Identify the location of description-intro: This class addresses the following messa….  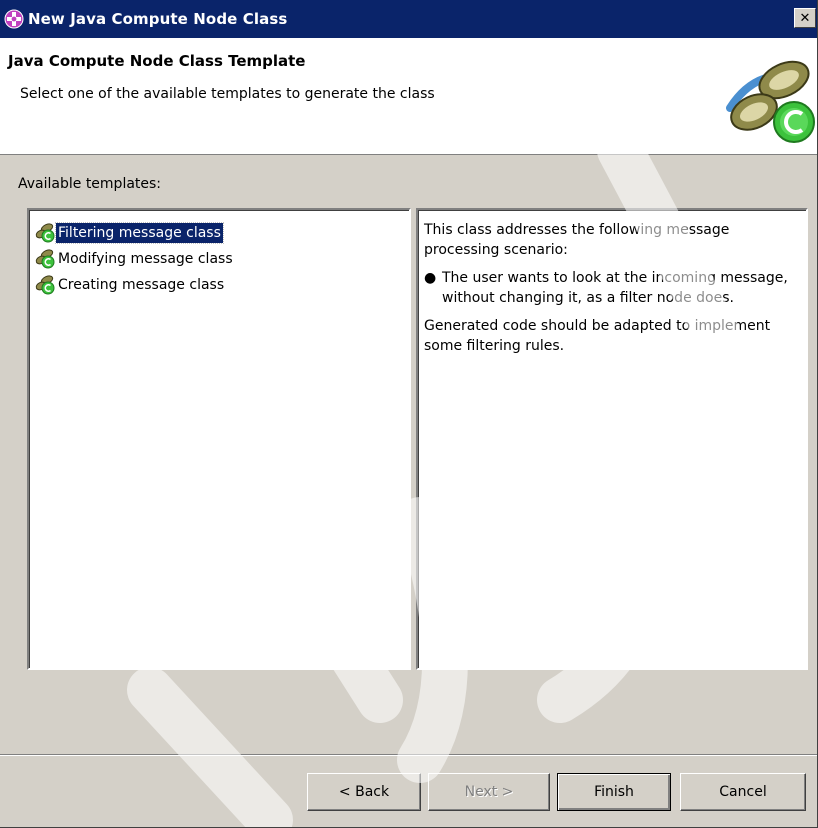
(577, 240).